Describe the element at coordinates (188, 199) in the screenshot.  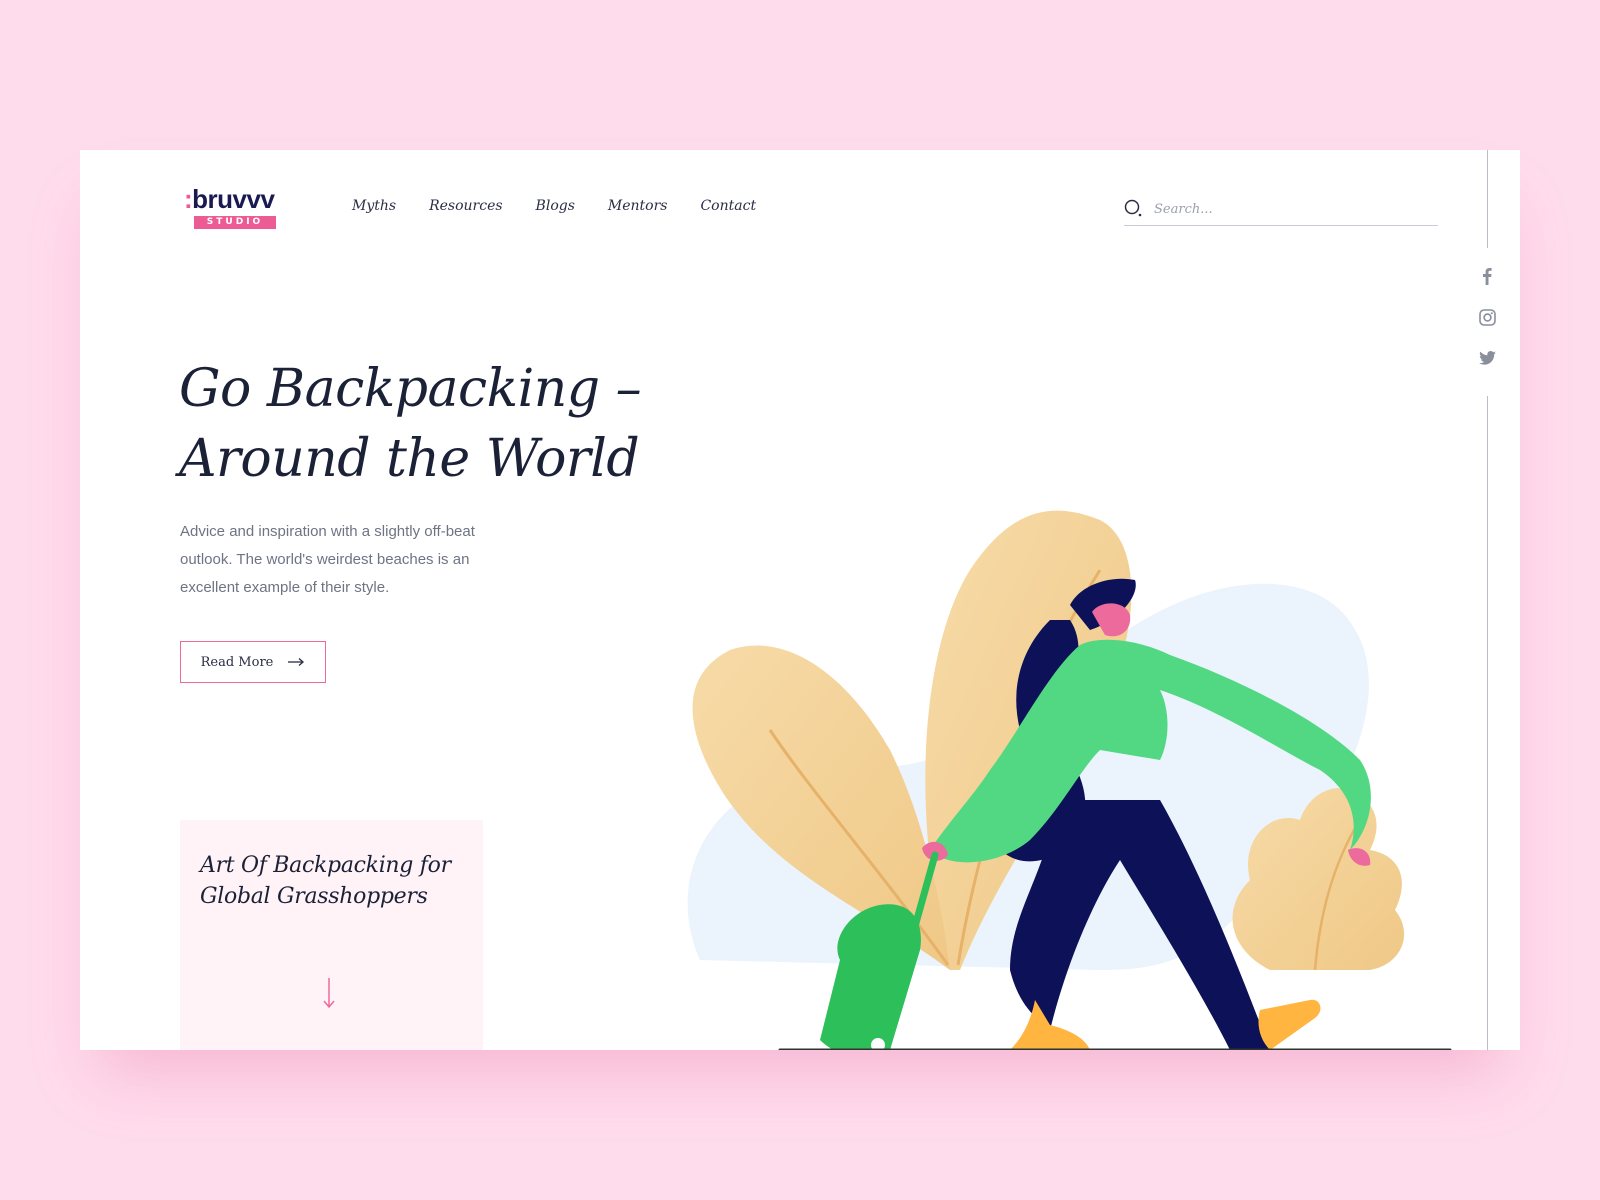
I see `logo-prefix: :` at that location.